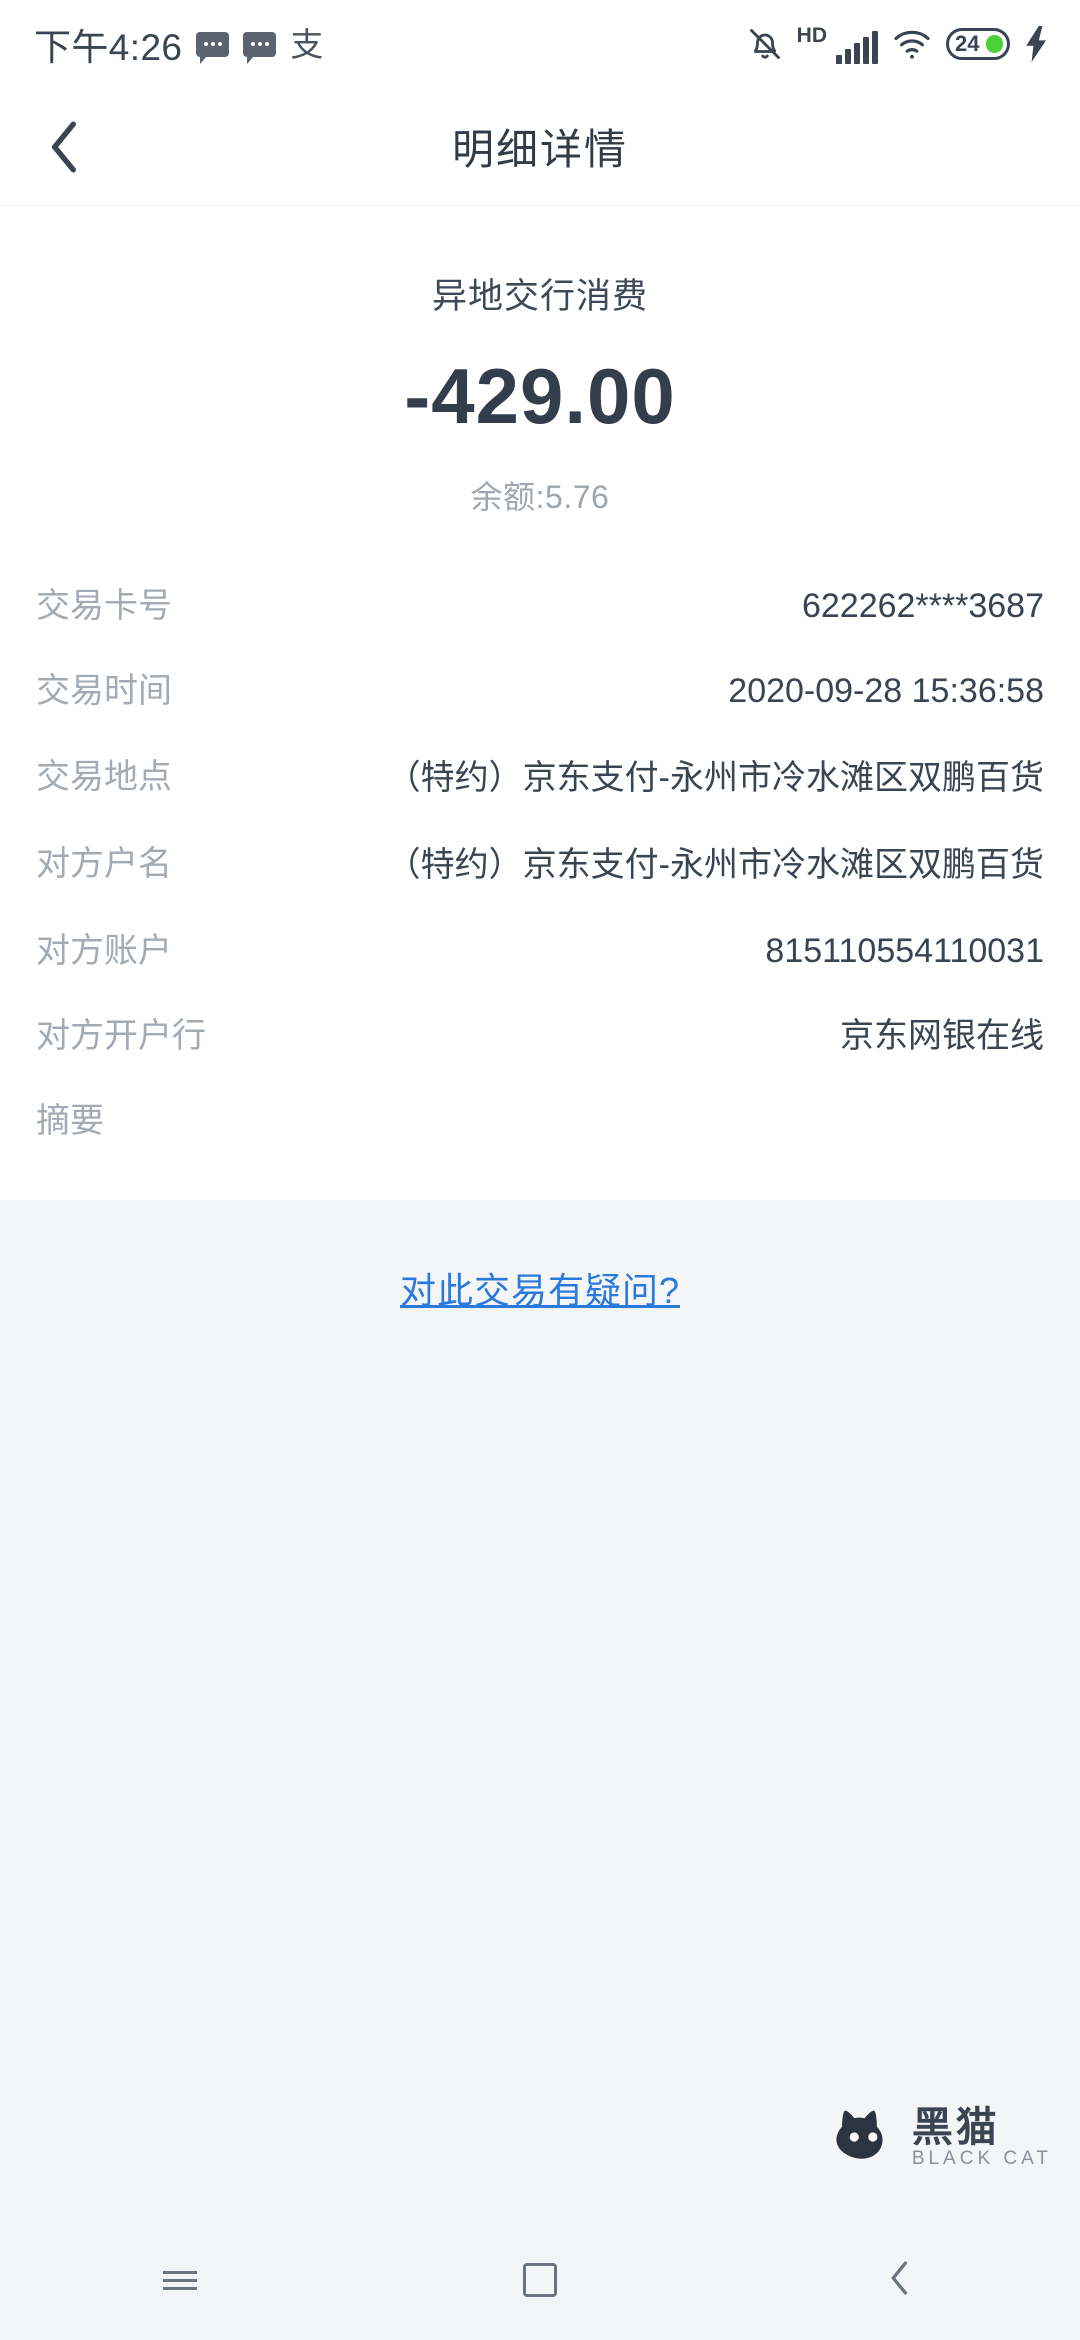 This screenshot has height=2340, width=1080. I want to click on watermark-name-cn: 黑猫, so click(955, 2126).